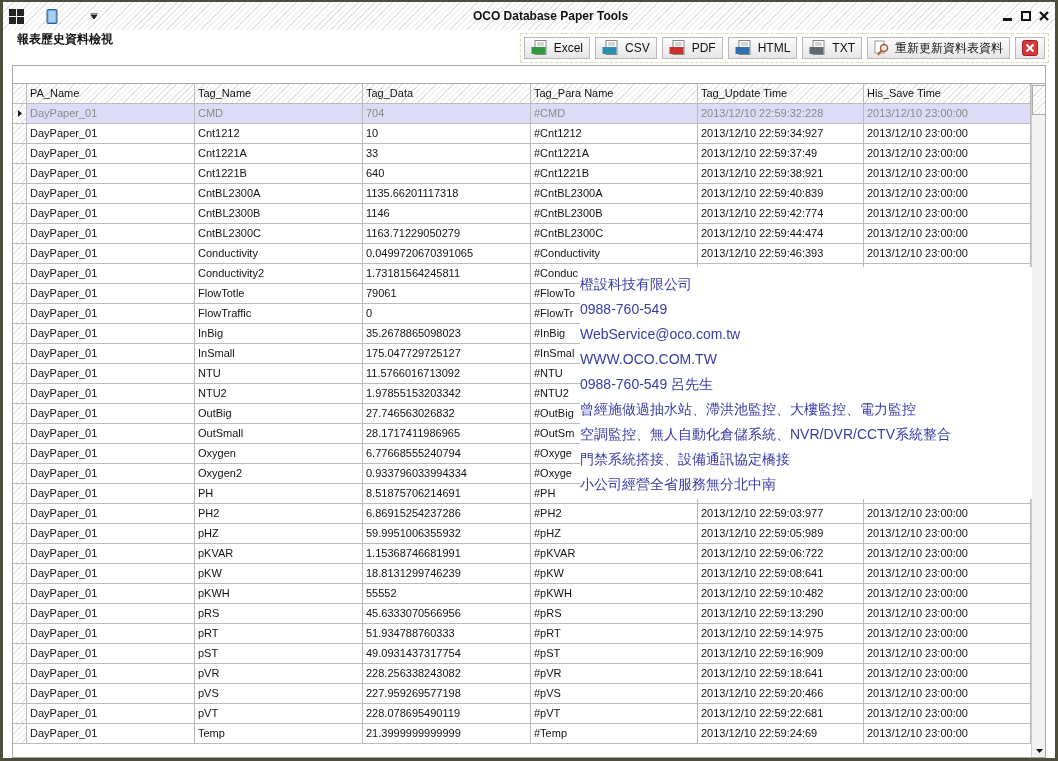 The image size is (1058, 761). I want to click on export-button: PDF, so click(692, 48).